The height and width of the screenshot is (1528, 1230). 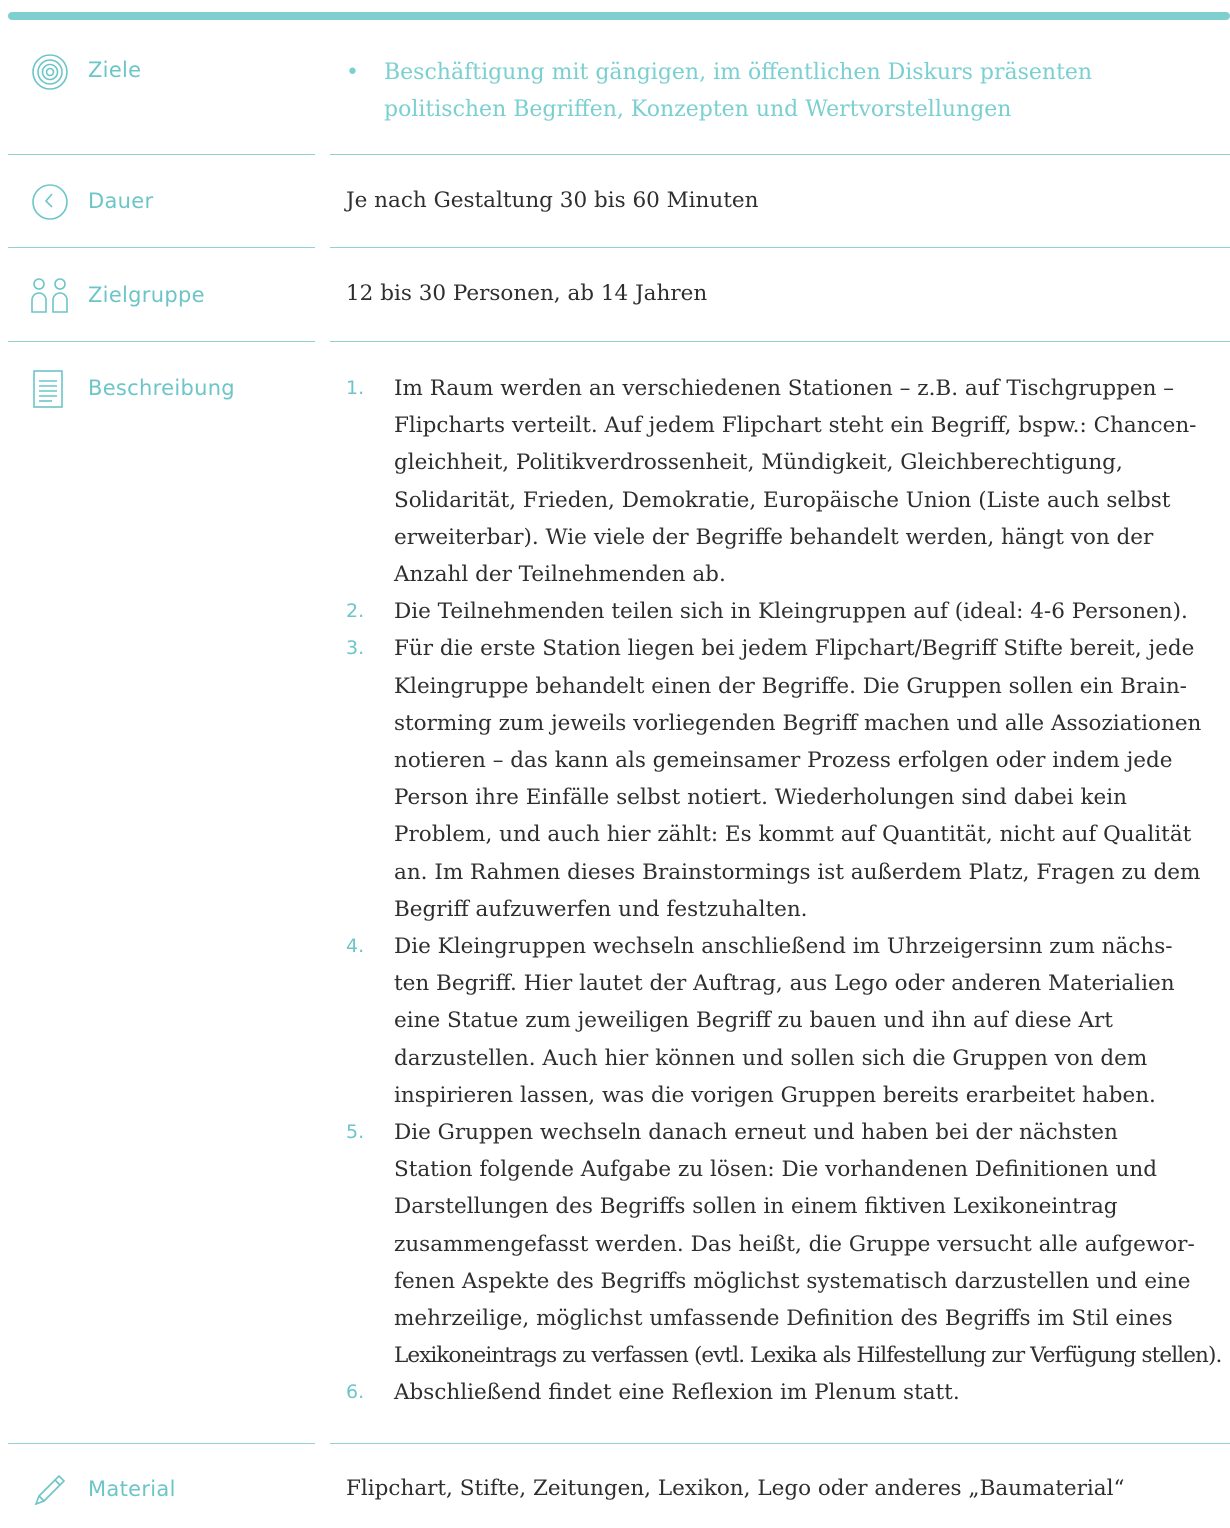 I want to click on step-number: 2., so click(x=355, y=611).